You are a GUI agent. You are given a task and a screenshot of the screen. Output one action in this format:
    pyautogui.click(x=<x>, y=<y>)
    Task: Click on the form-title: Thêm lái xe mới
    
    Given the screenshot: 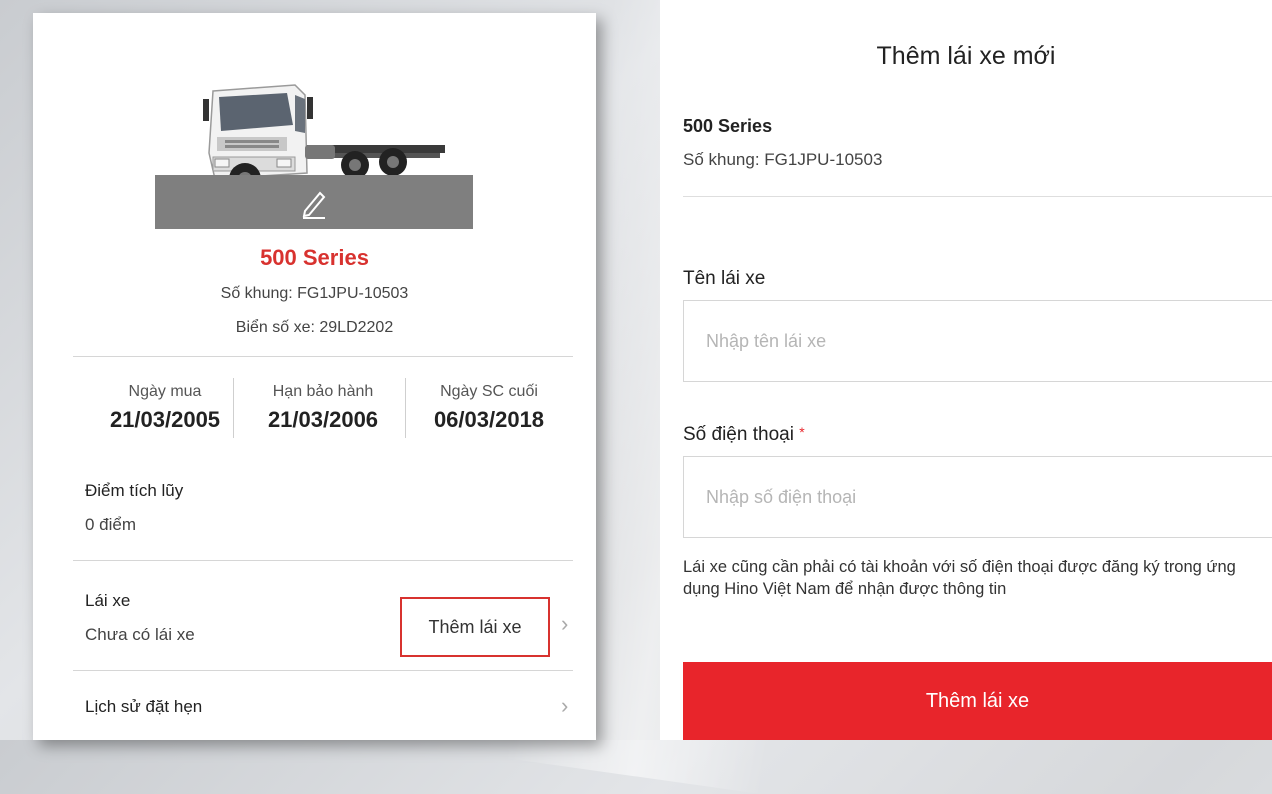 What is the action you would take?
    pyautogui.click(x=966, y=56)
    